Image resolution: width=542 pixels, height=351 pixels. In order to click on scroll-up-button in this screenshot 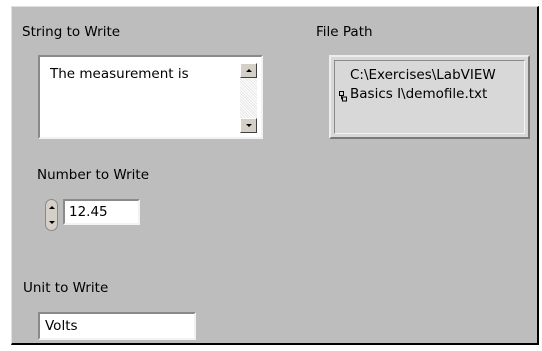, I will do `click(248, 70)`.